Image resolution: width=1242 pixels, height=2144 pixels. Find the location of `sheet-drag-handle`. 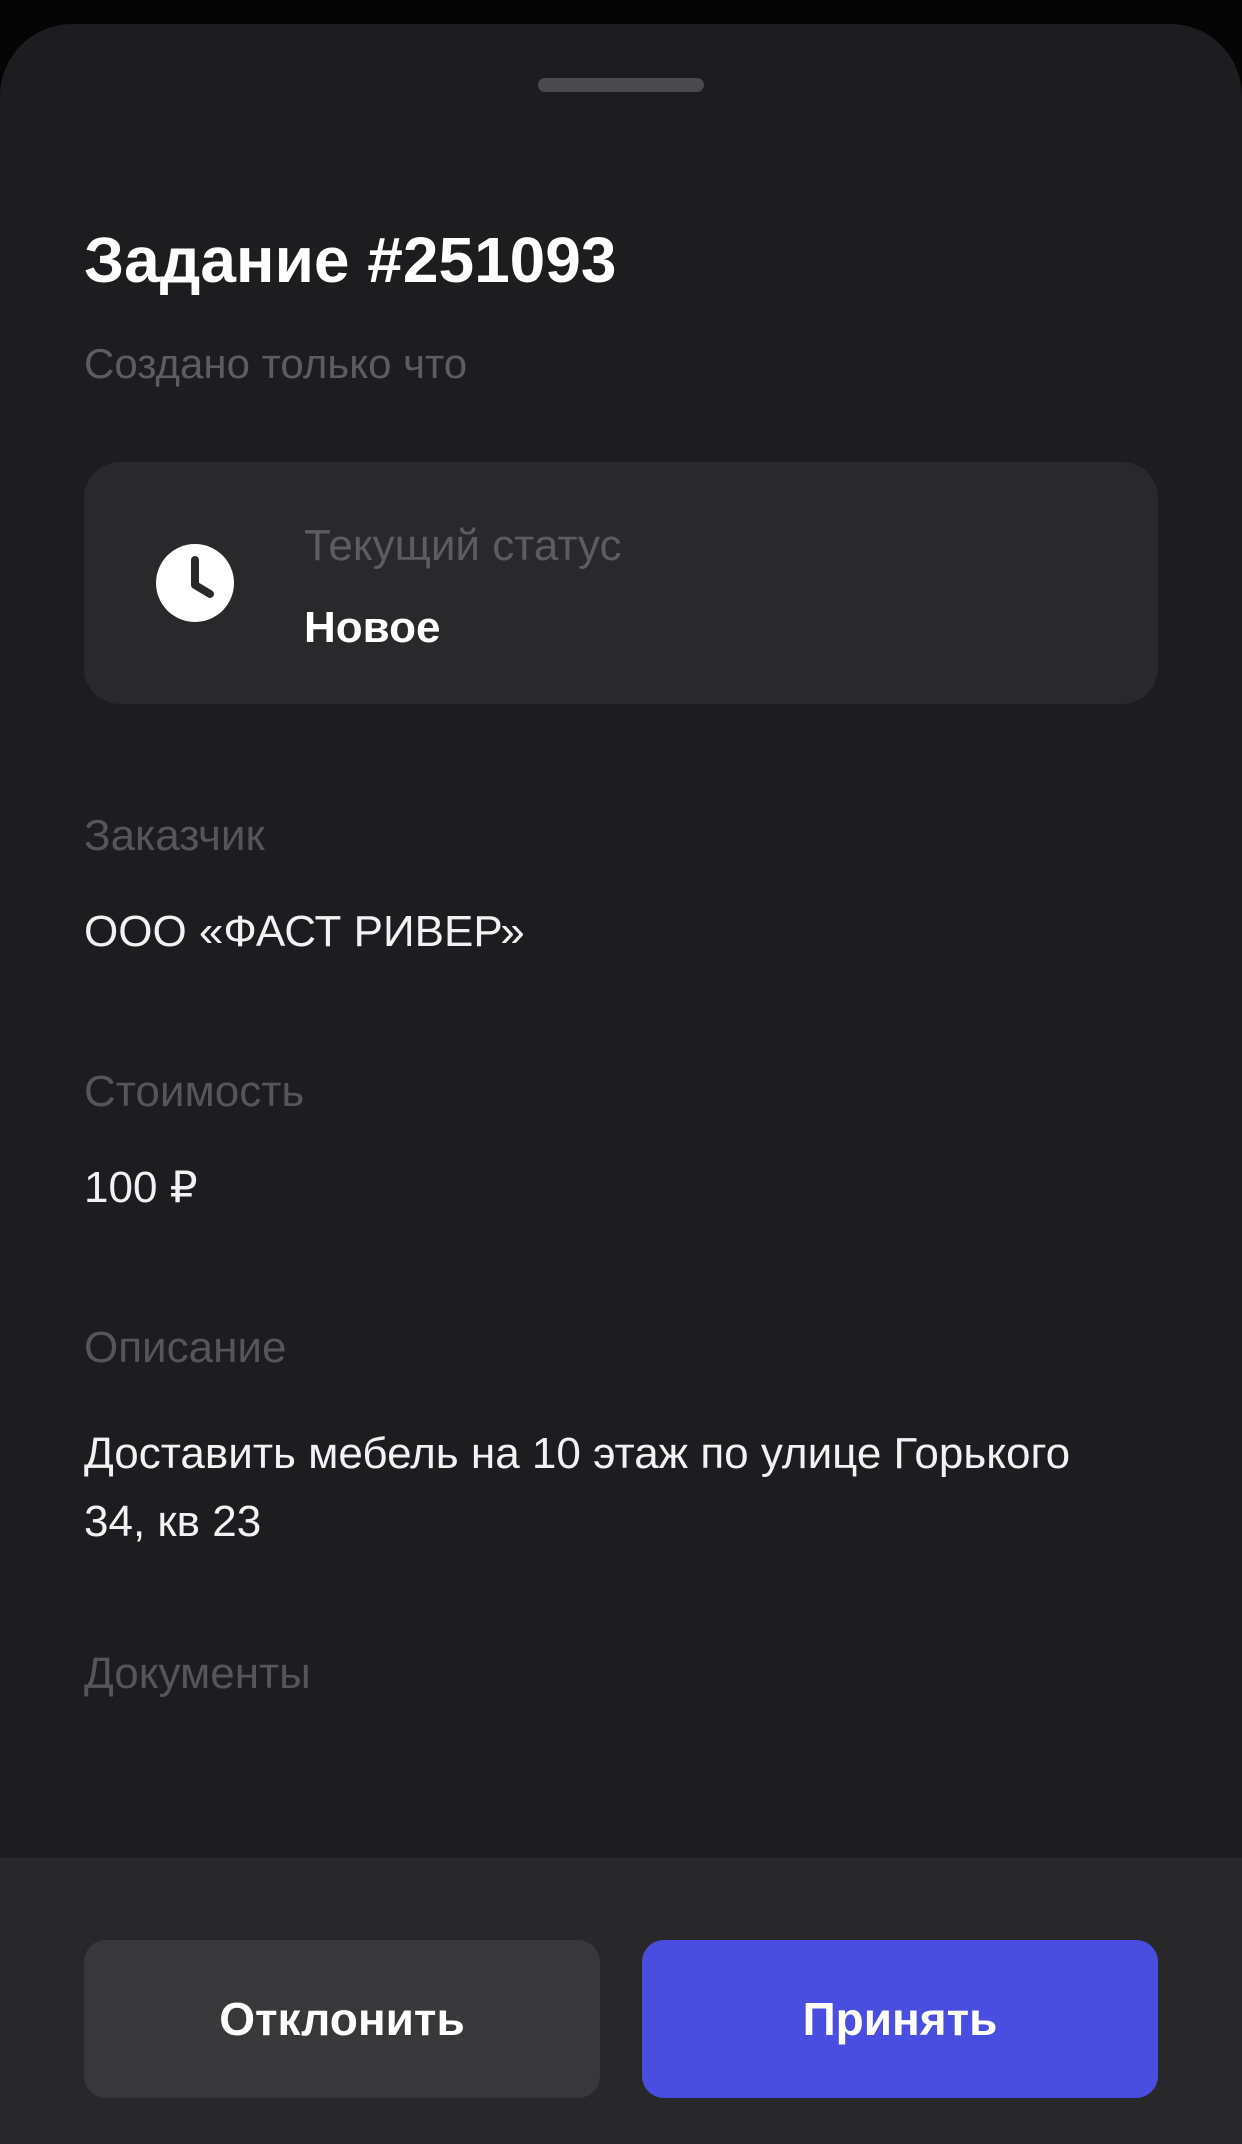

sheet-drag-handle is located at coordinates (621, 85).